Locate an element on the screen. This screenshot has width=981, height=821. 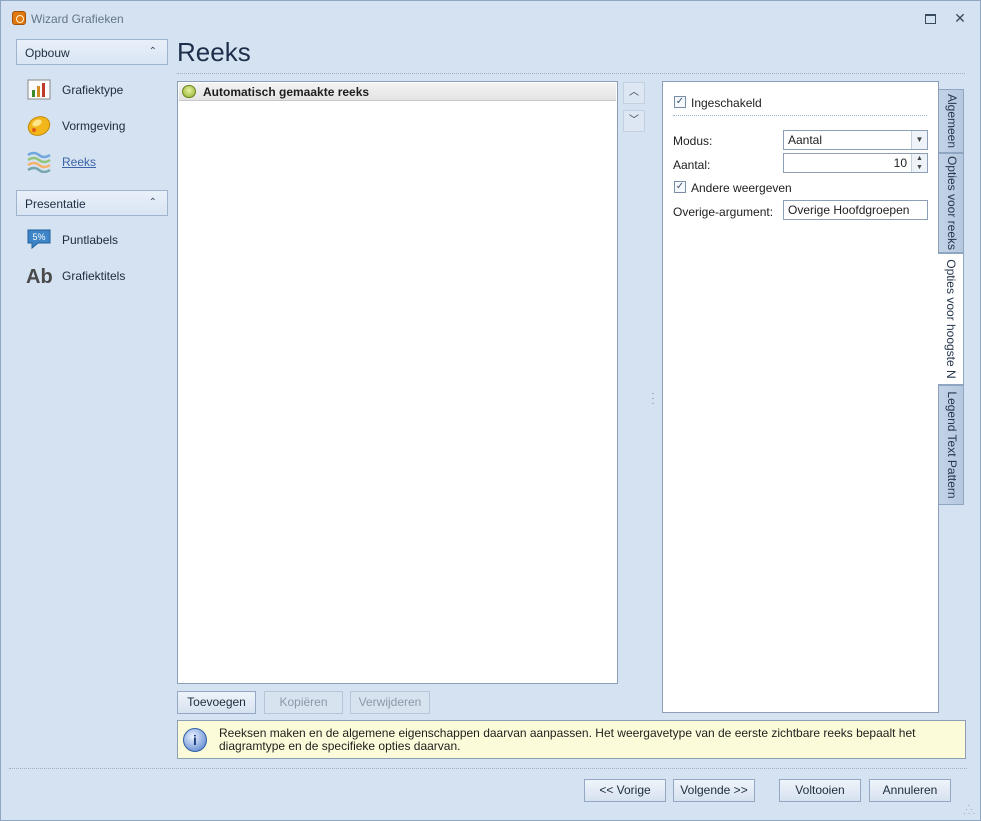
tab-label: Opties voor hoogste N is located at coordinates (951, 319).